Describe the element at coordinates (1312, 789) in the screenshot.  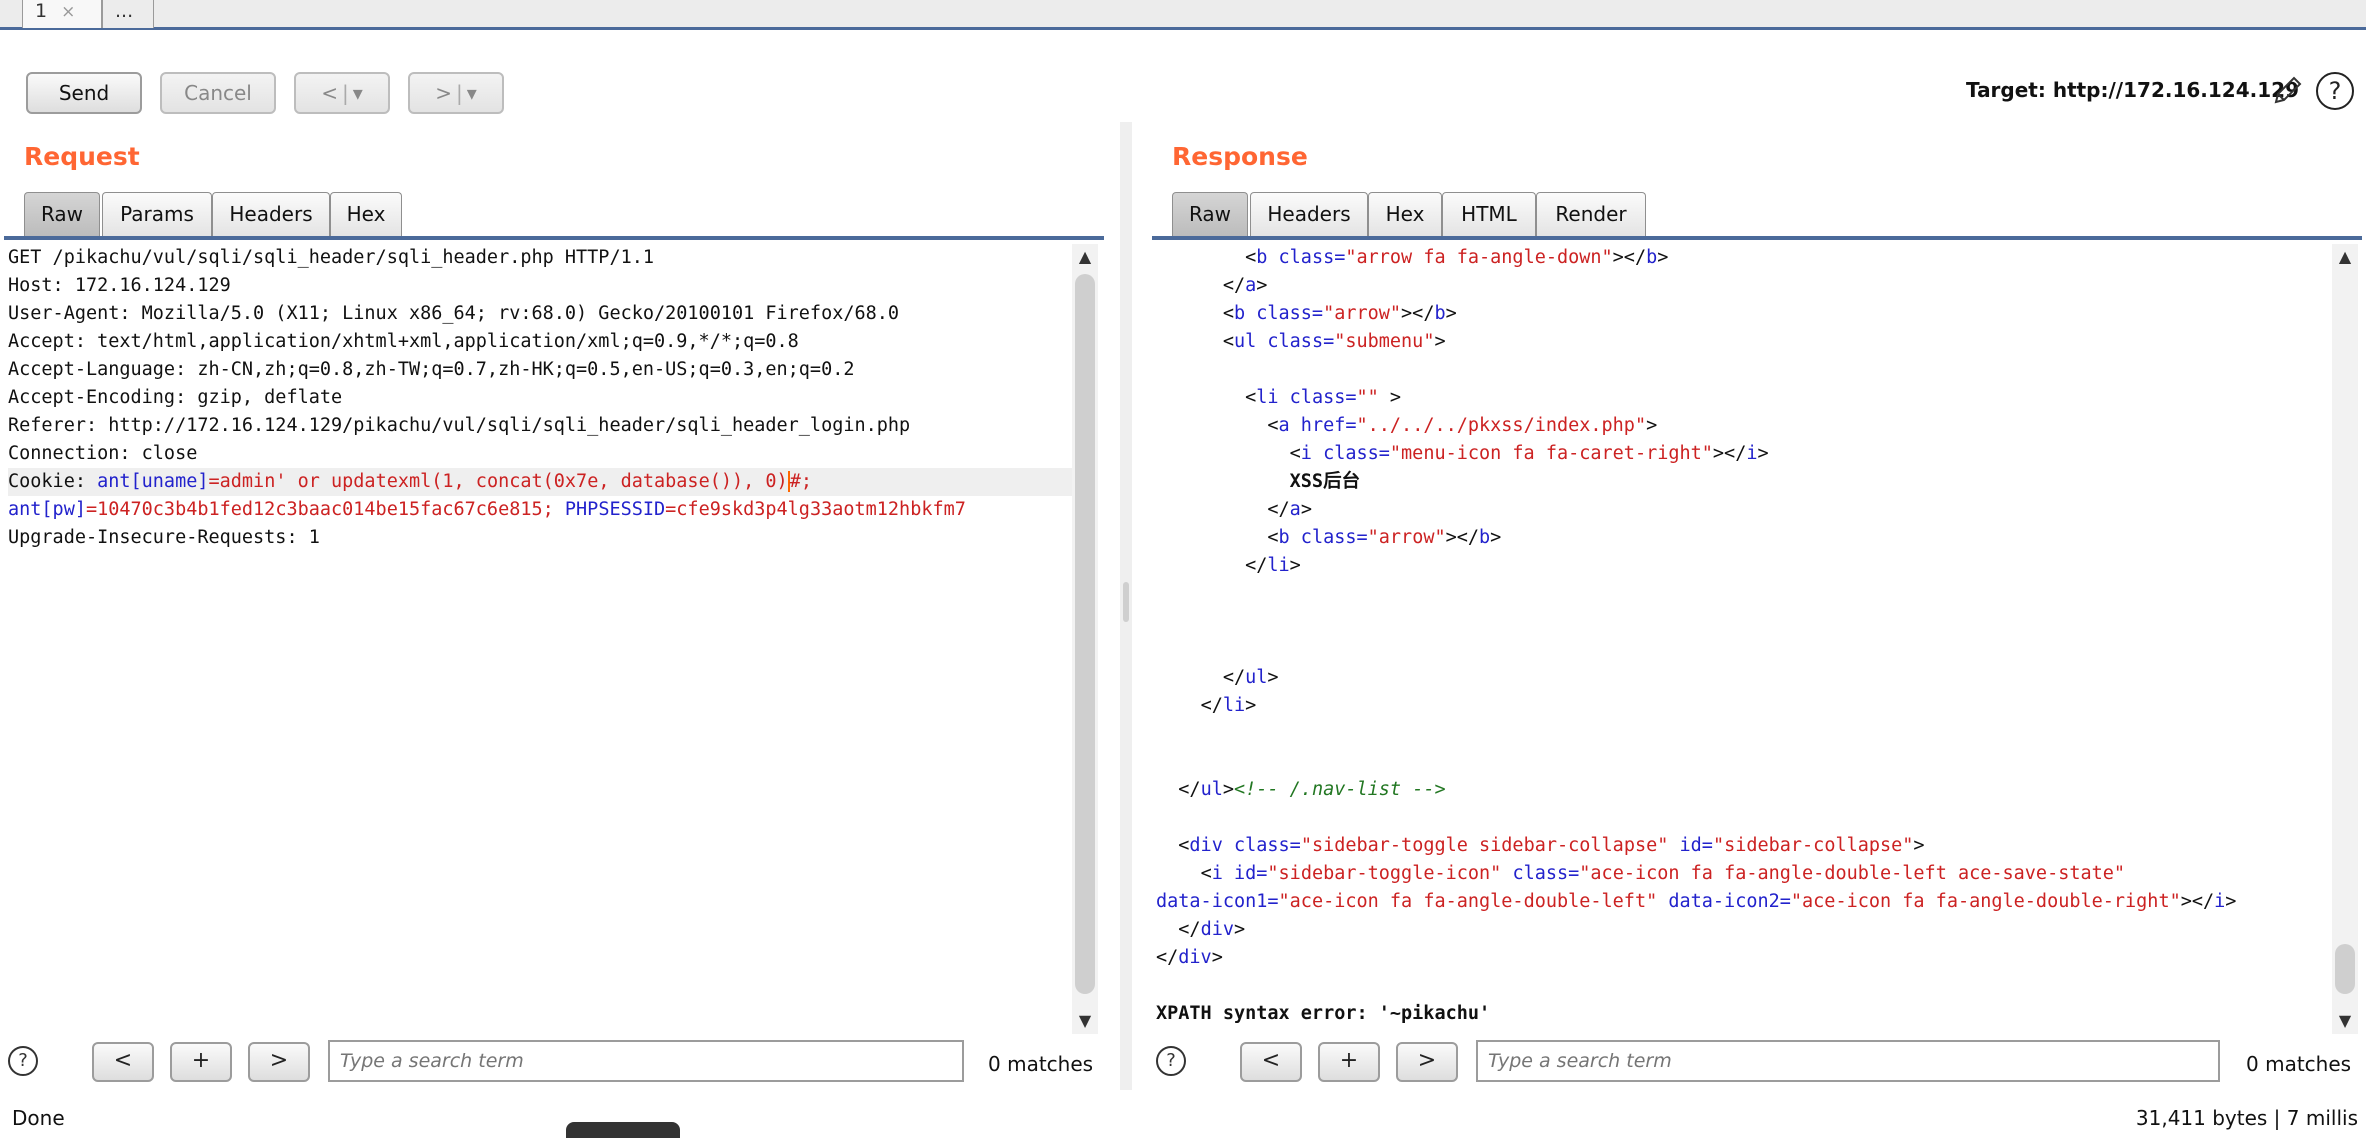
I see `code-line: </ul><!-- /.nav-list -->` at that location.